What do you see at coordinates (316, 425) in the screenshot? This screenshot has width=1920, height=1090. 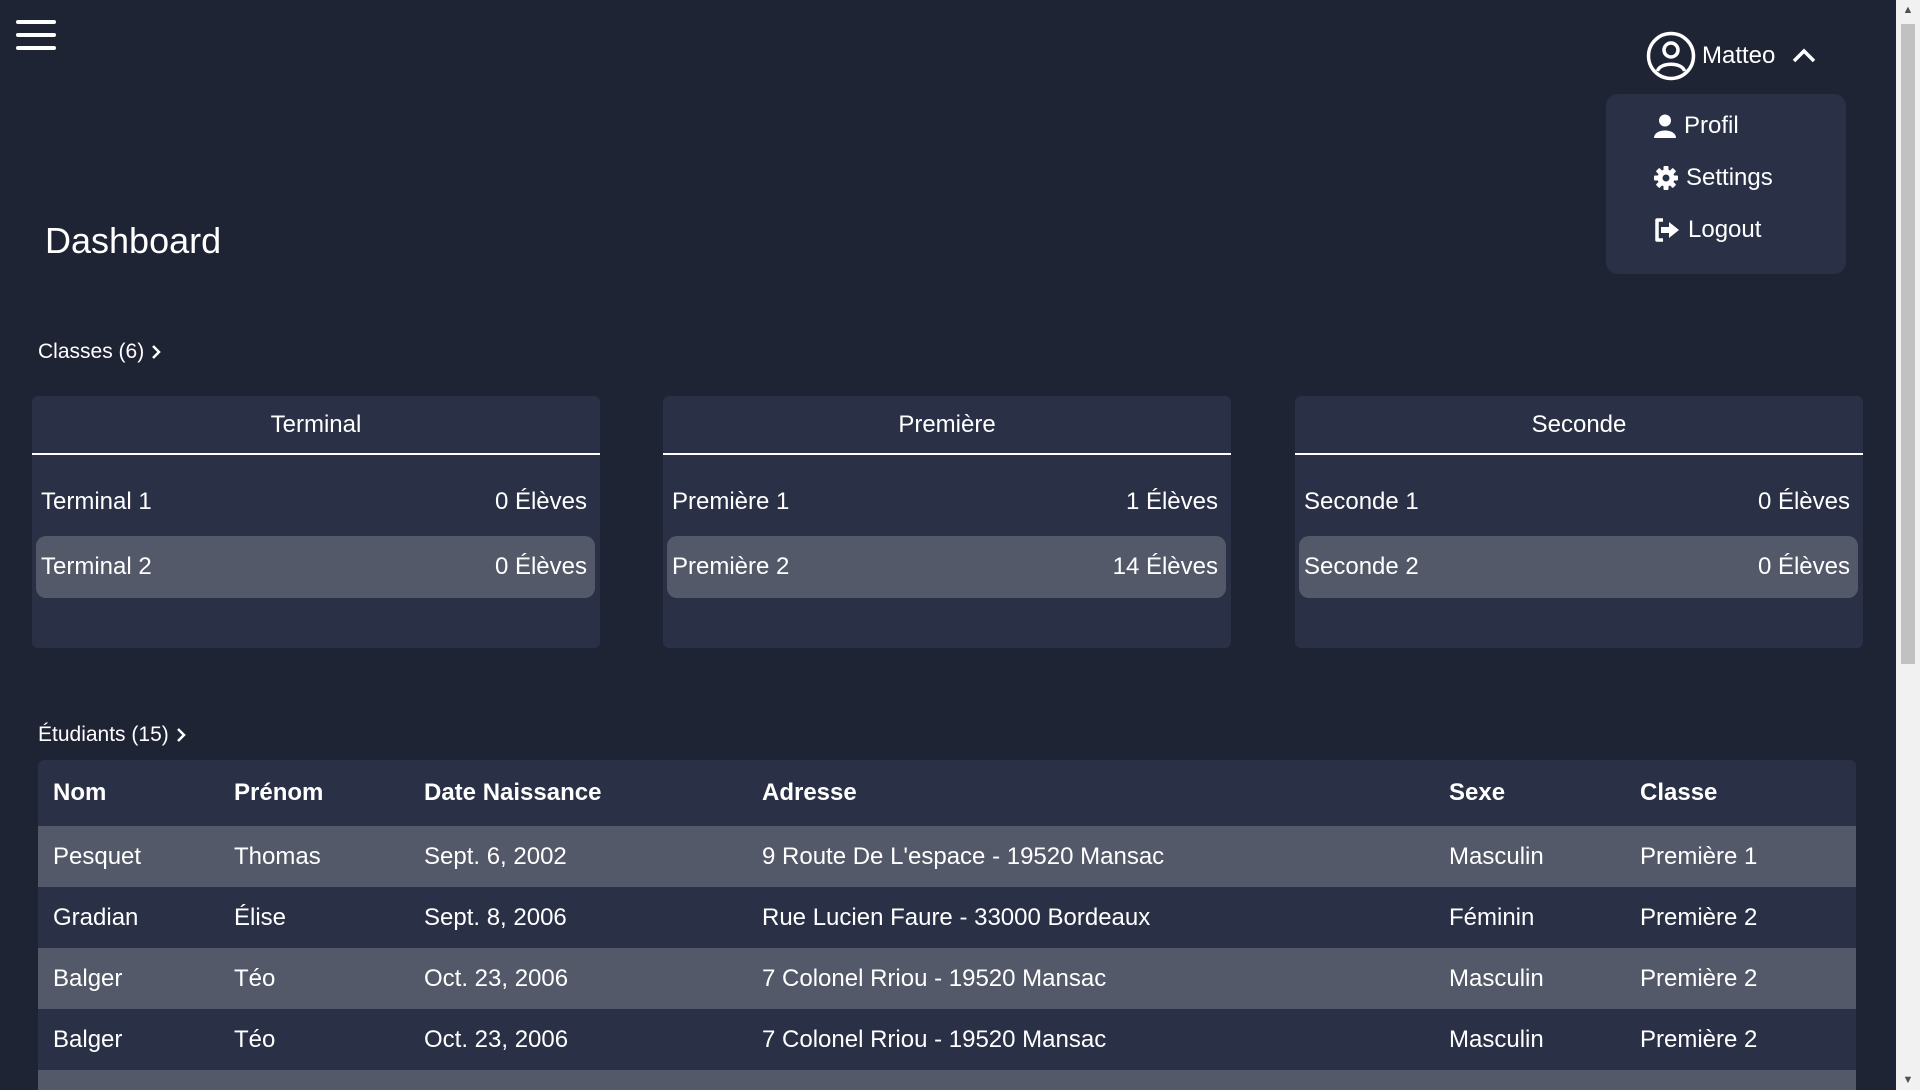 I see `class-card-title: Terminal` at bounding box center [316, 425].